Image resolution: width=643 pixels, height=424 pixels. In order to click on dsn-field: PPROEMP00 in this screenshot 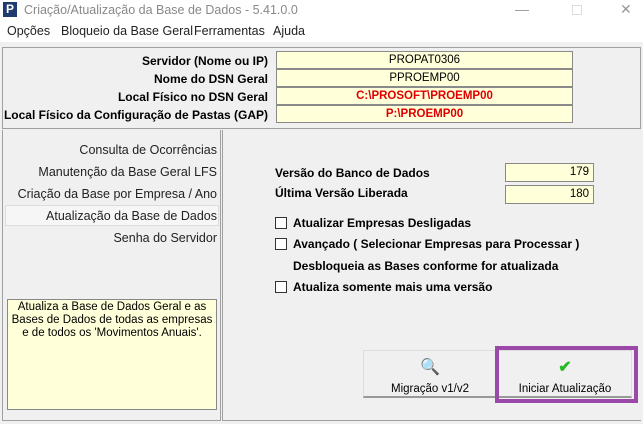, I will do `click(424, 78)`.